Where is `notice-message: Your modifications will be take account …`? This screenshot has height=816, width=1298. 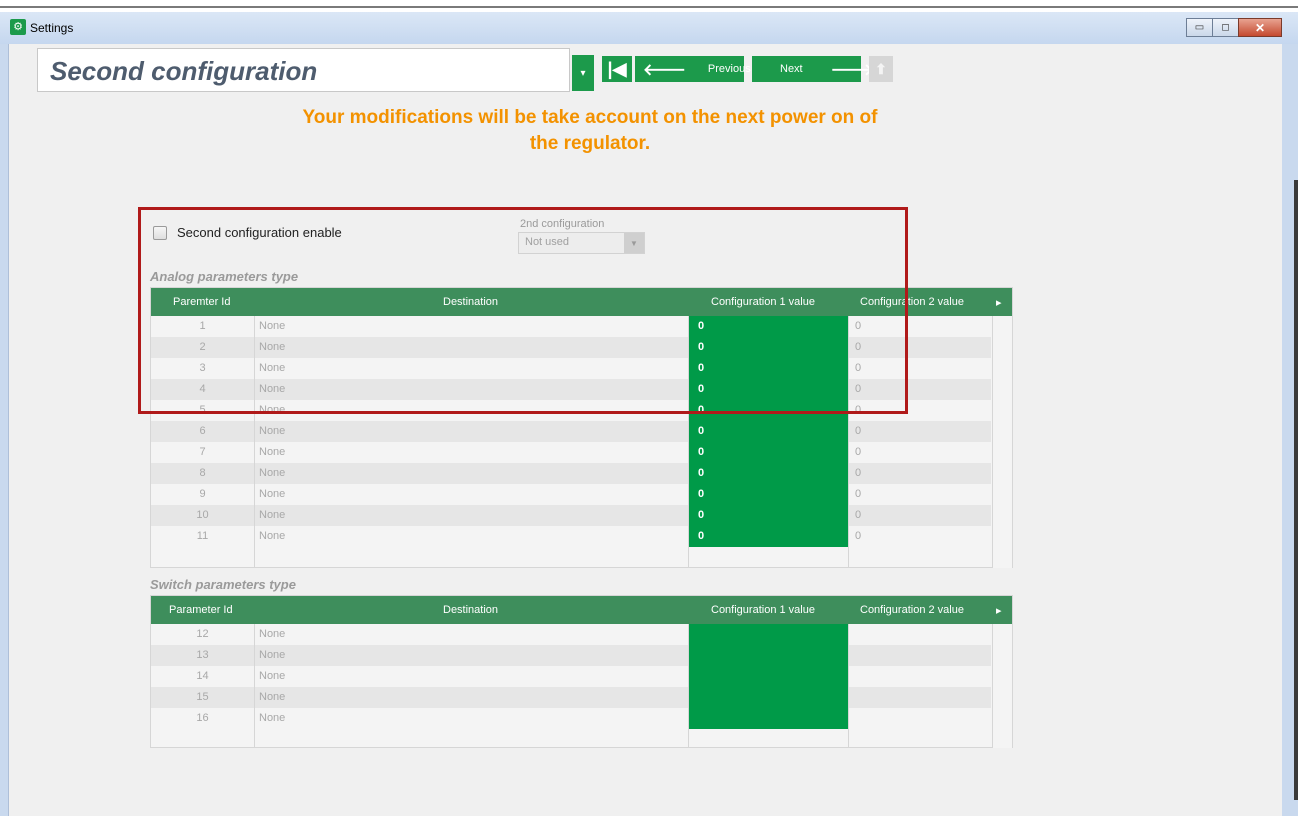 notice-message: Your modifications will be take account … is located at coordinates (590, 131).